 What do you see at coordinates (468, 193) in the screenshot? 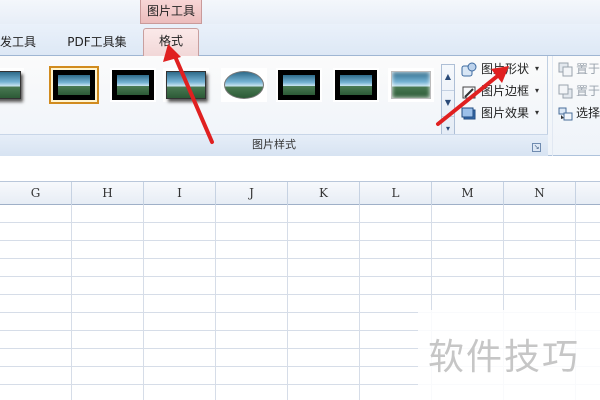
I see `column-header: M` at bounding box center [468, 193].